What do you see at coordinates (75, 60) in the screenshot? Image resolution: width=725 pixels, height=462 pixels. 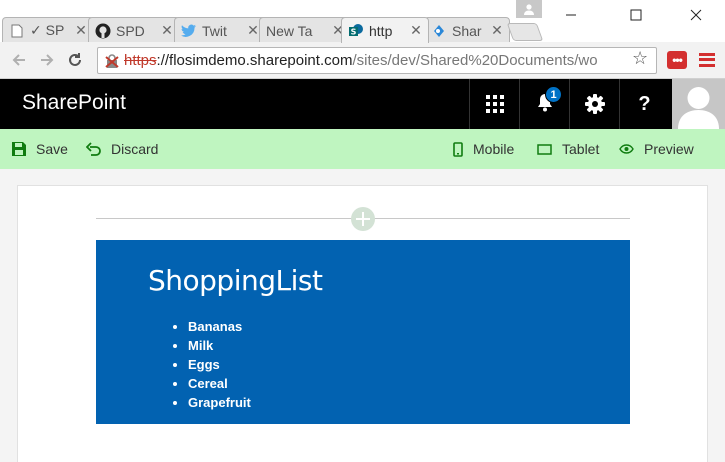 I see `reload-icon` at bounding box center [75, 60].